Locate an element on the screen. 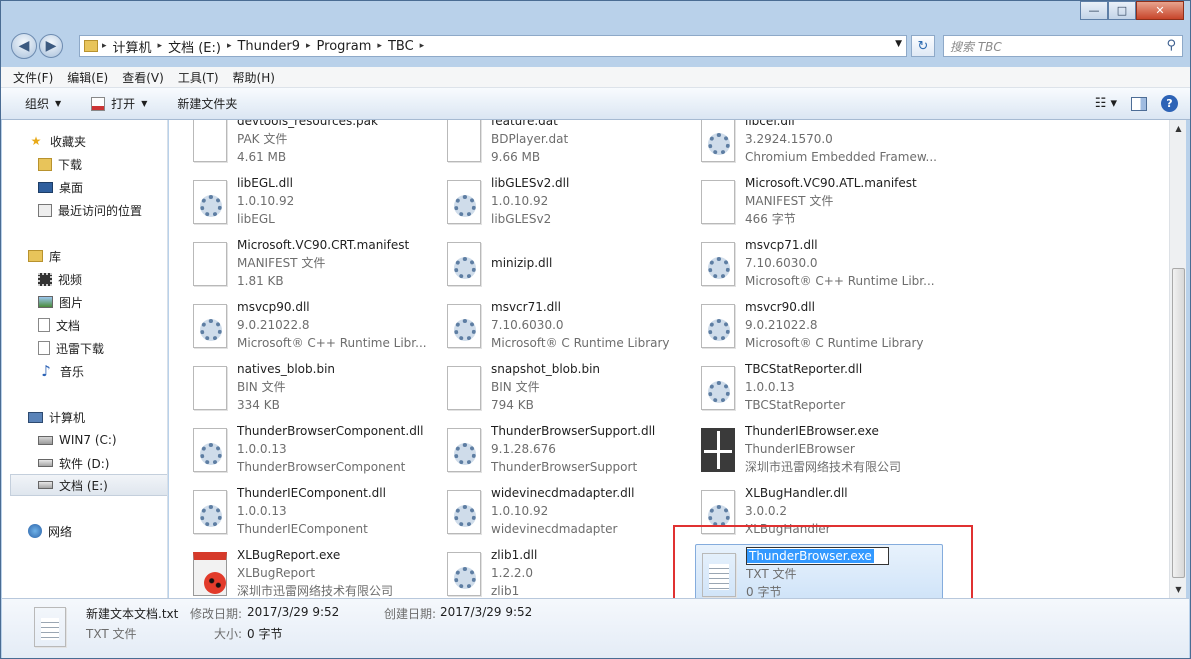 The height and width of the screenshot is (659, 1191). file-item-text: zlib1.dll 1.2.2.0 zlib1 is located at coordinates (589, 572).